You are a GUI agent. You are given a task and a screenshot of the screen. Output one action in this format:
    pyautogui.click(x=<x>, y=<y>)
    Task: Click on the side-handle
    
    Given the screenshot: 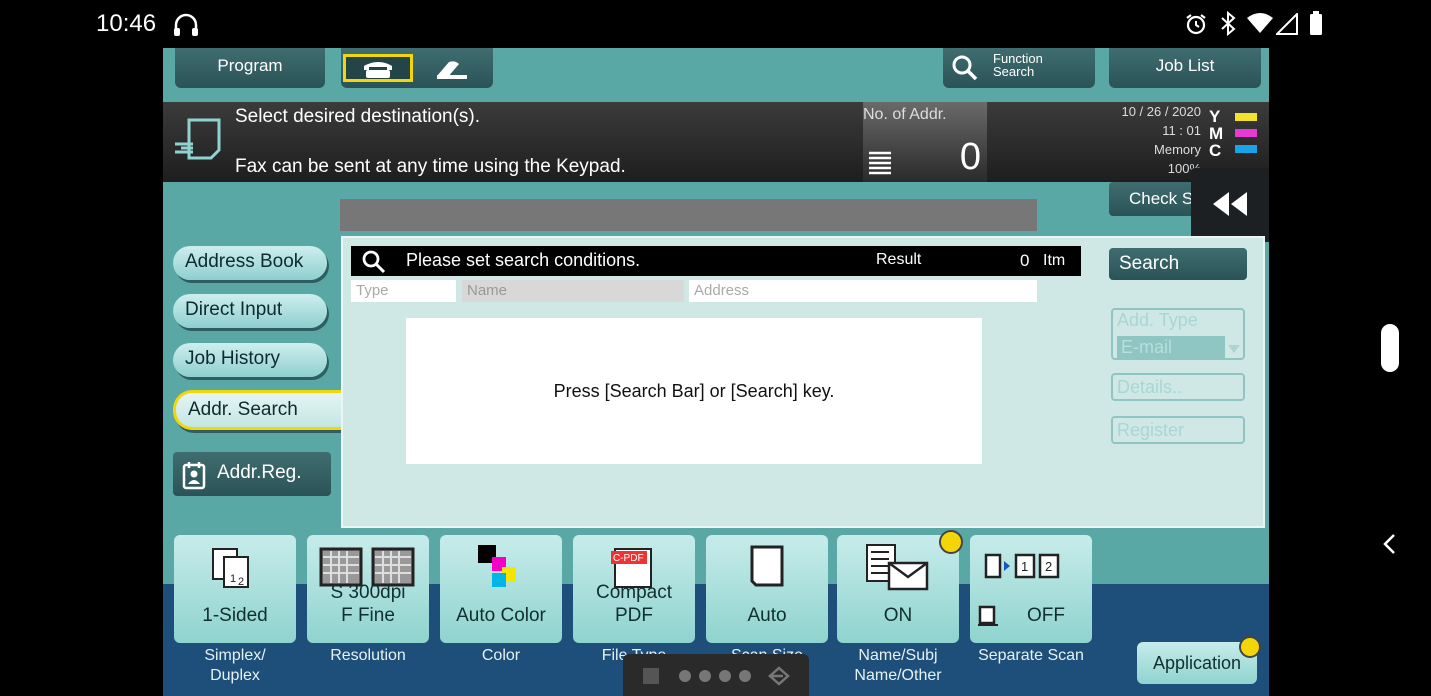 What is the action you would take?
    pyautogui.click(x=1390, y=348)
    